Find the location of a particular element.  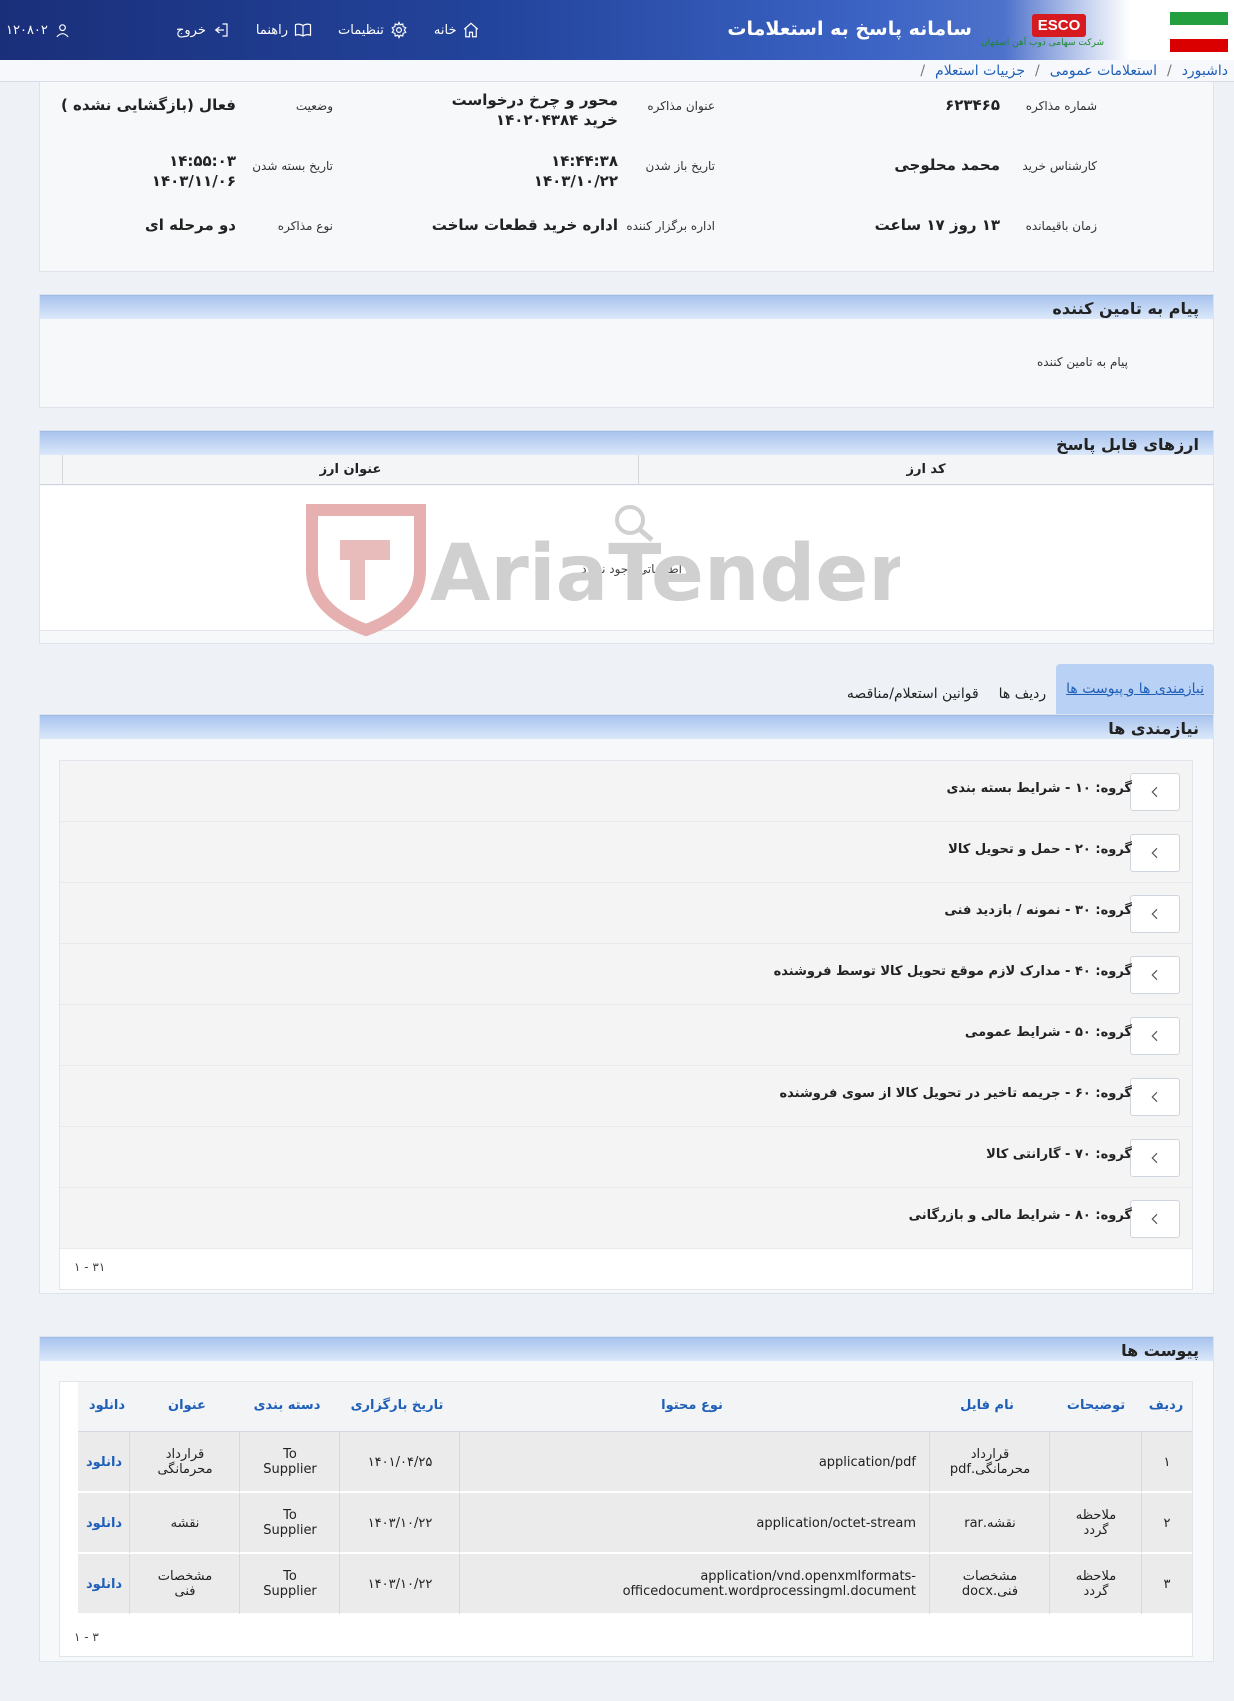

negotiation-title-line2: خرید ۱۴۰۲۰۴۳۸۴ is located at coordinates (556, 120).